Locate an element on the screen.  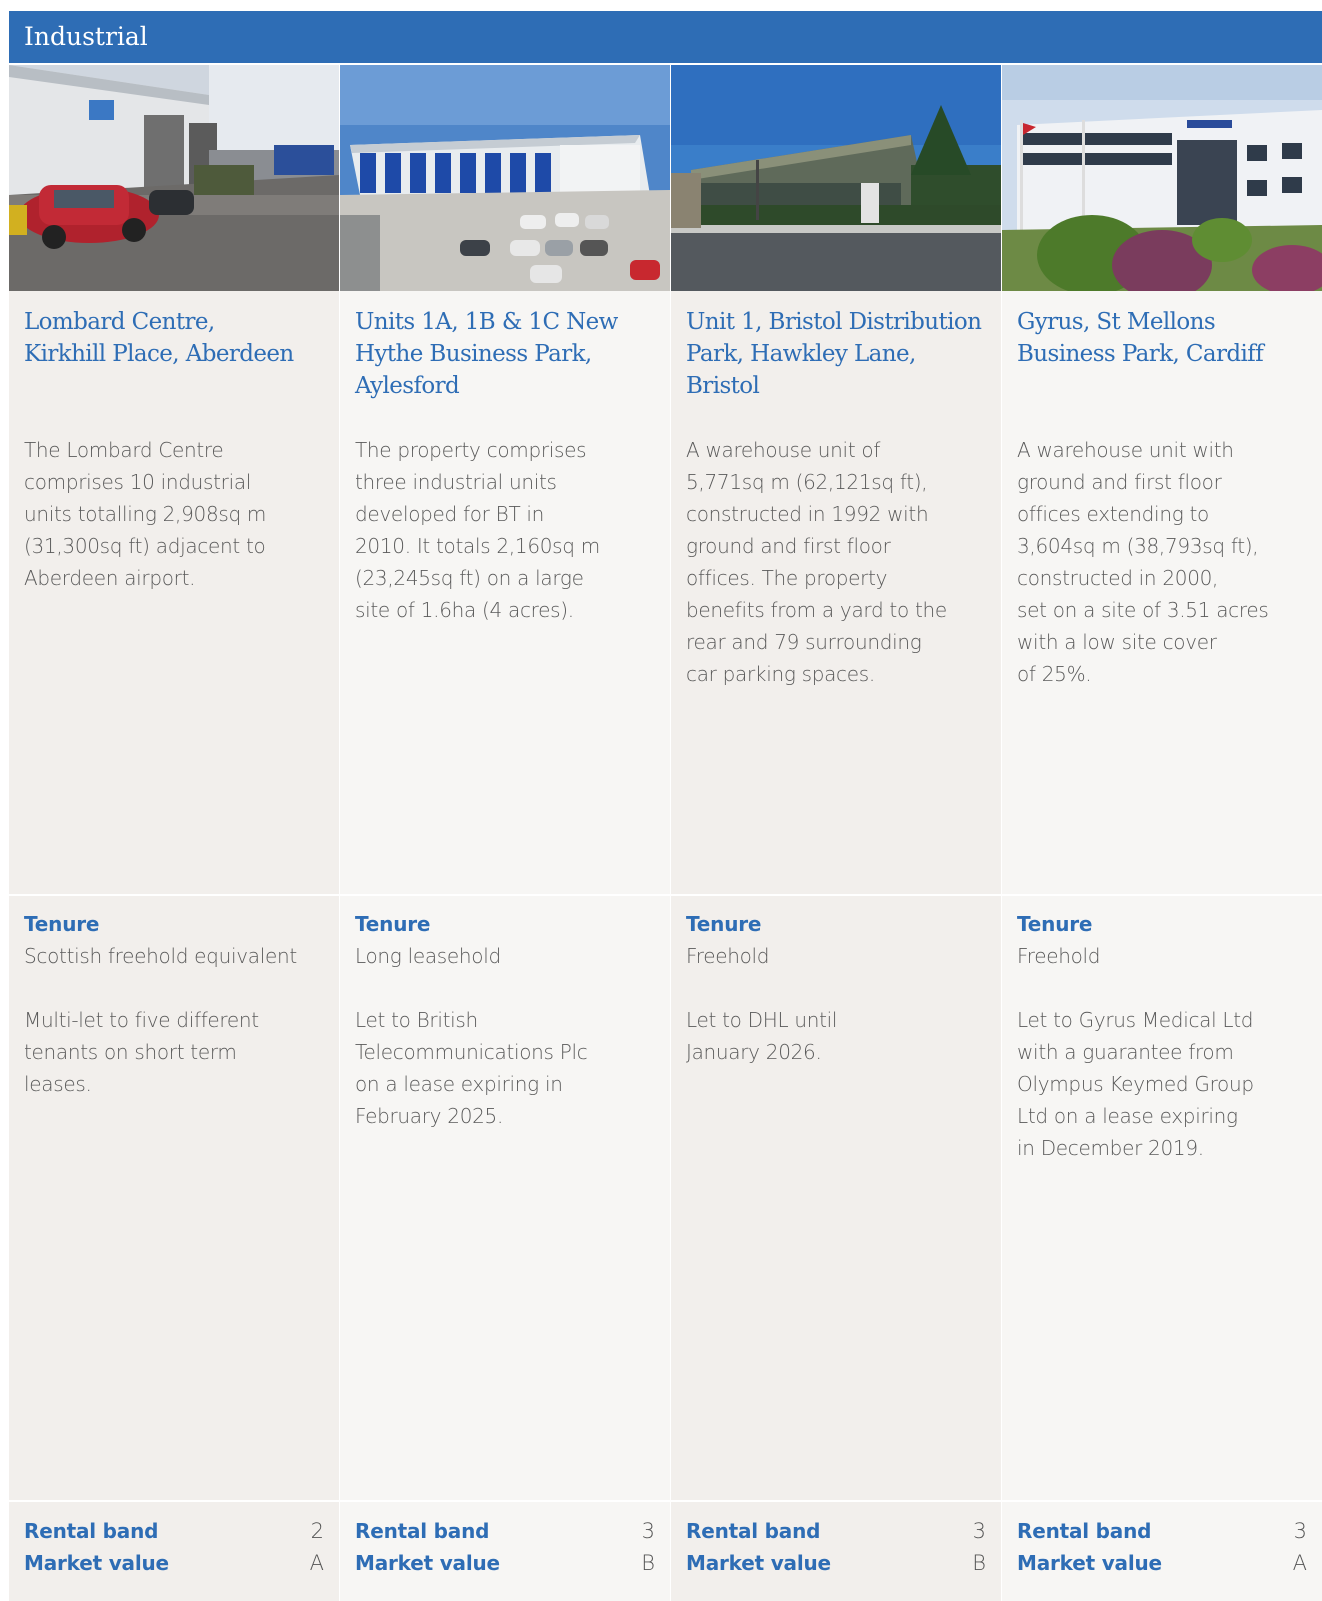
description-line: Aberdeen airport. is located at coordinates (110, 578).